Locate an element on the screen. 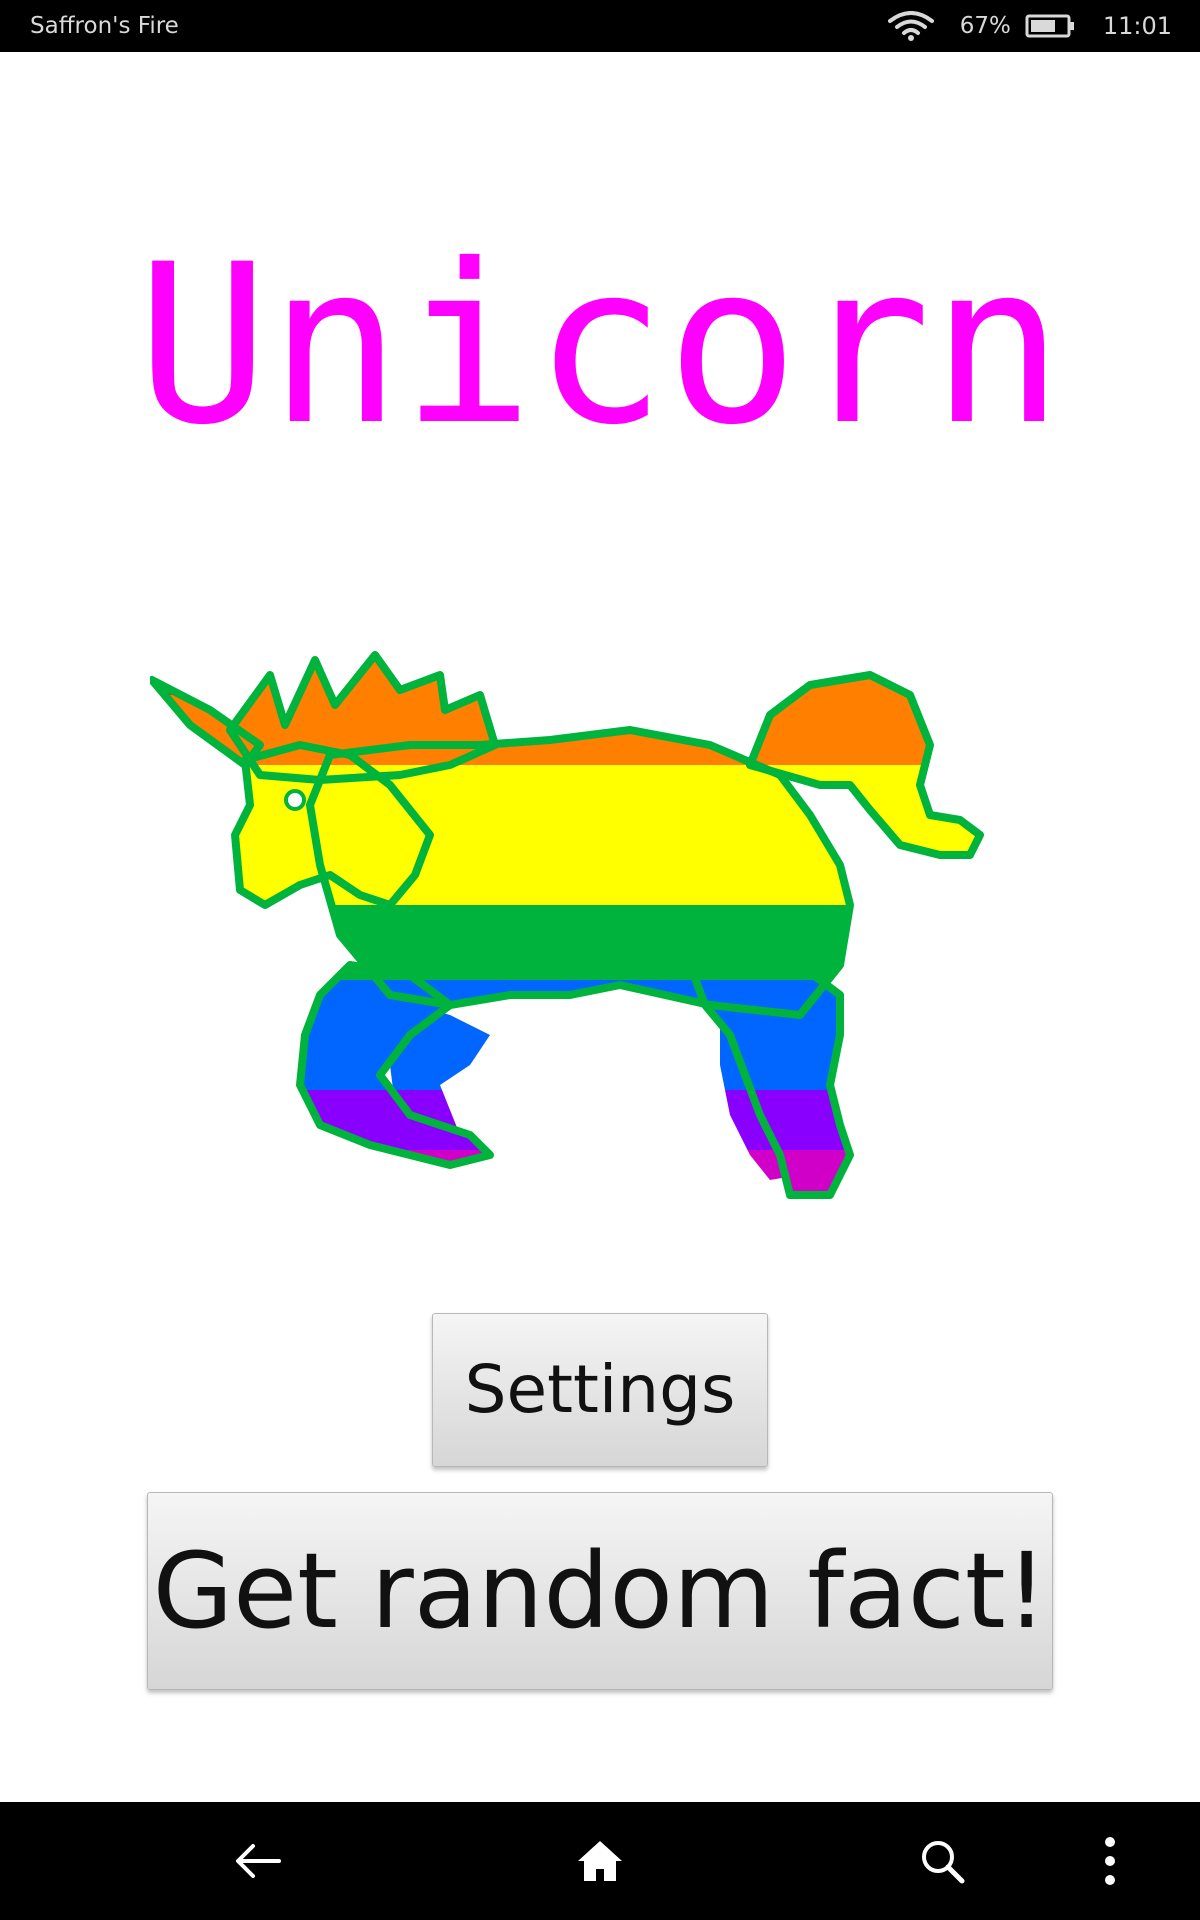  back-arrow-icon is located at coordinates (258, 1861).